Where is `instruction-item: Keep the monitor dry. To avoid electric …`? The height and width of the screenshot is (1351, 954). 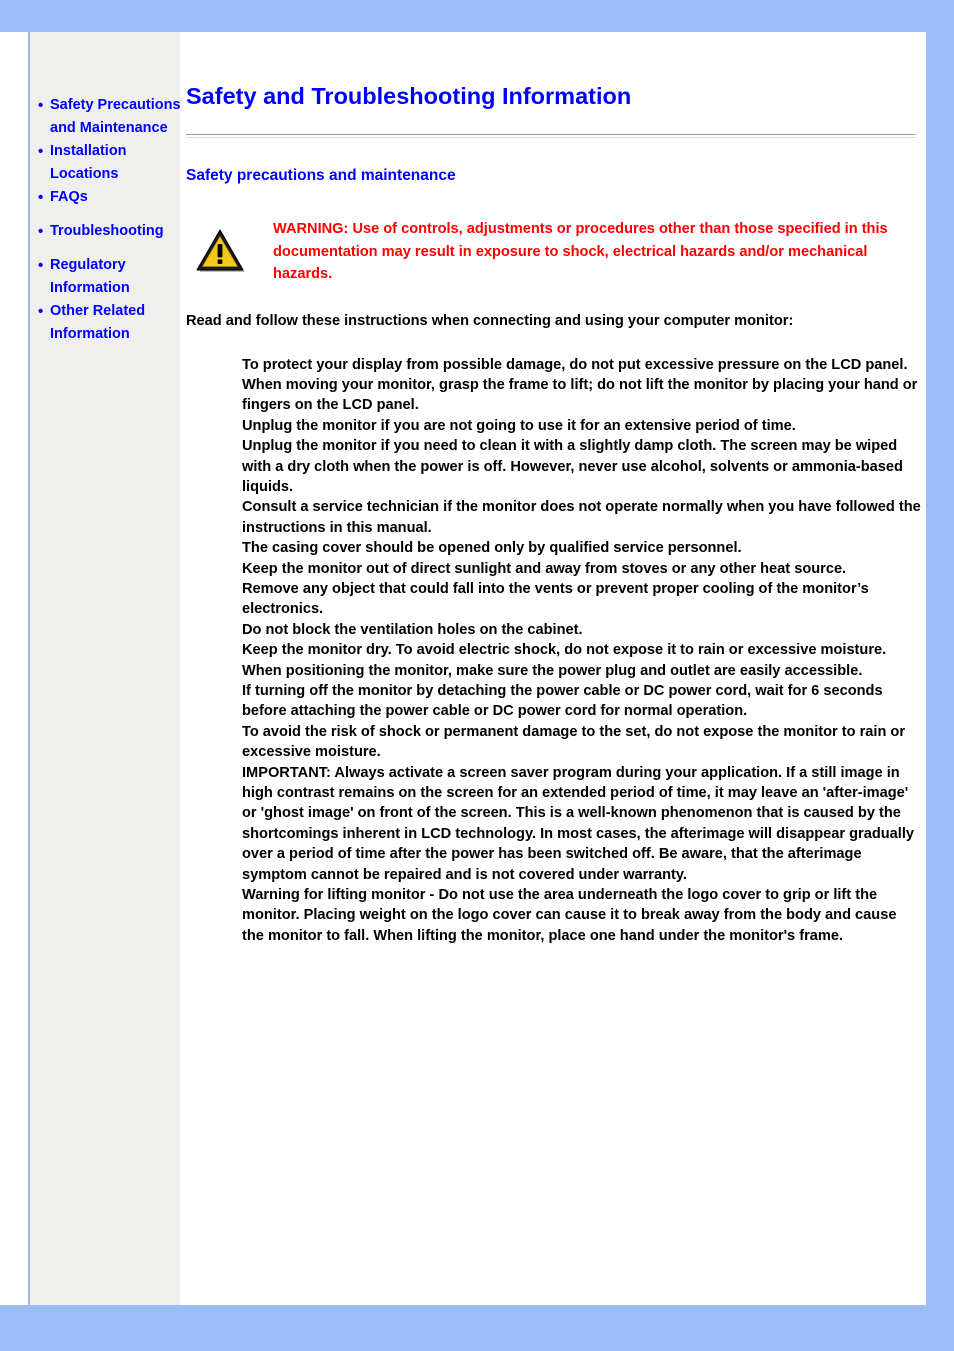 instruction-item: Keep the monitor dry. To avoid electric … is located at coordinates (564, 650).